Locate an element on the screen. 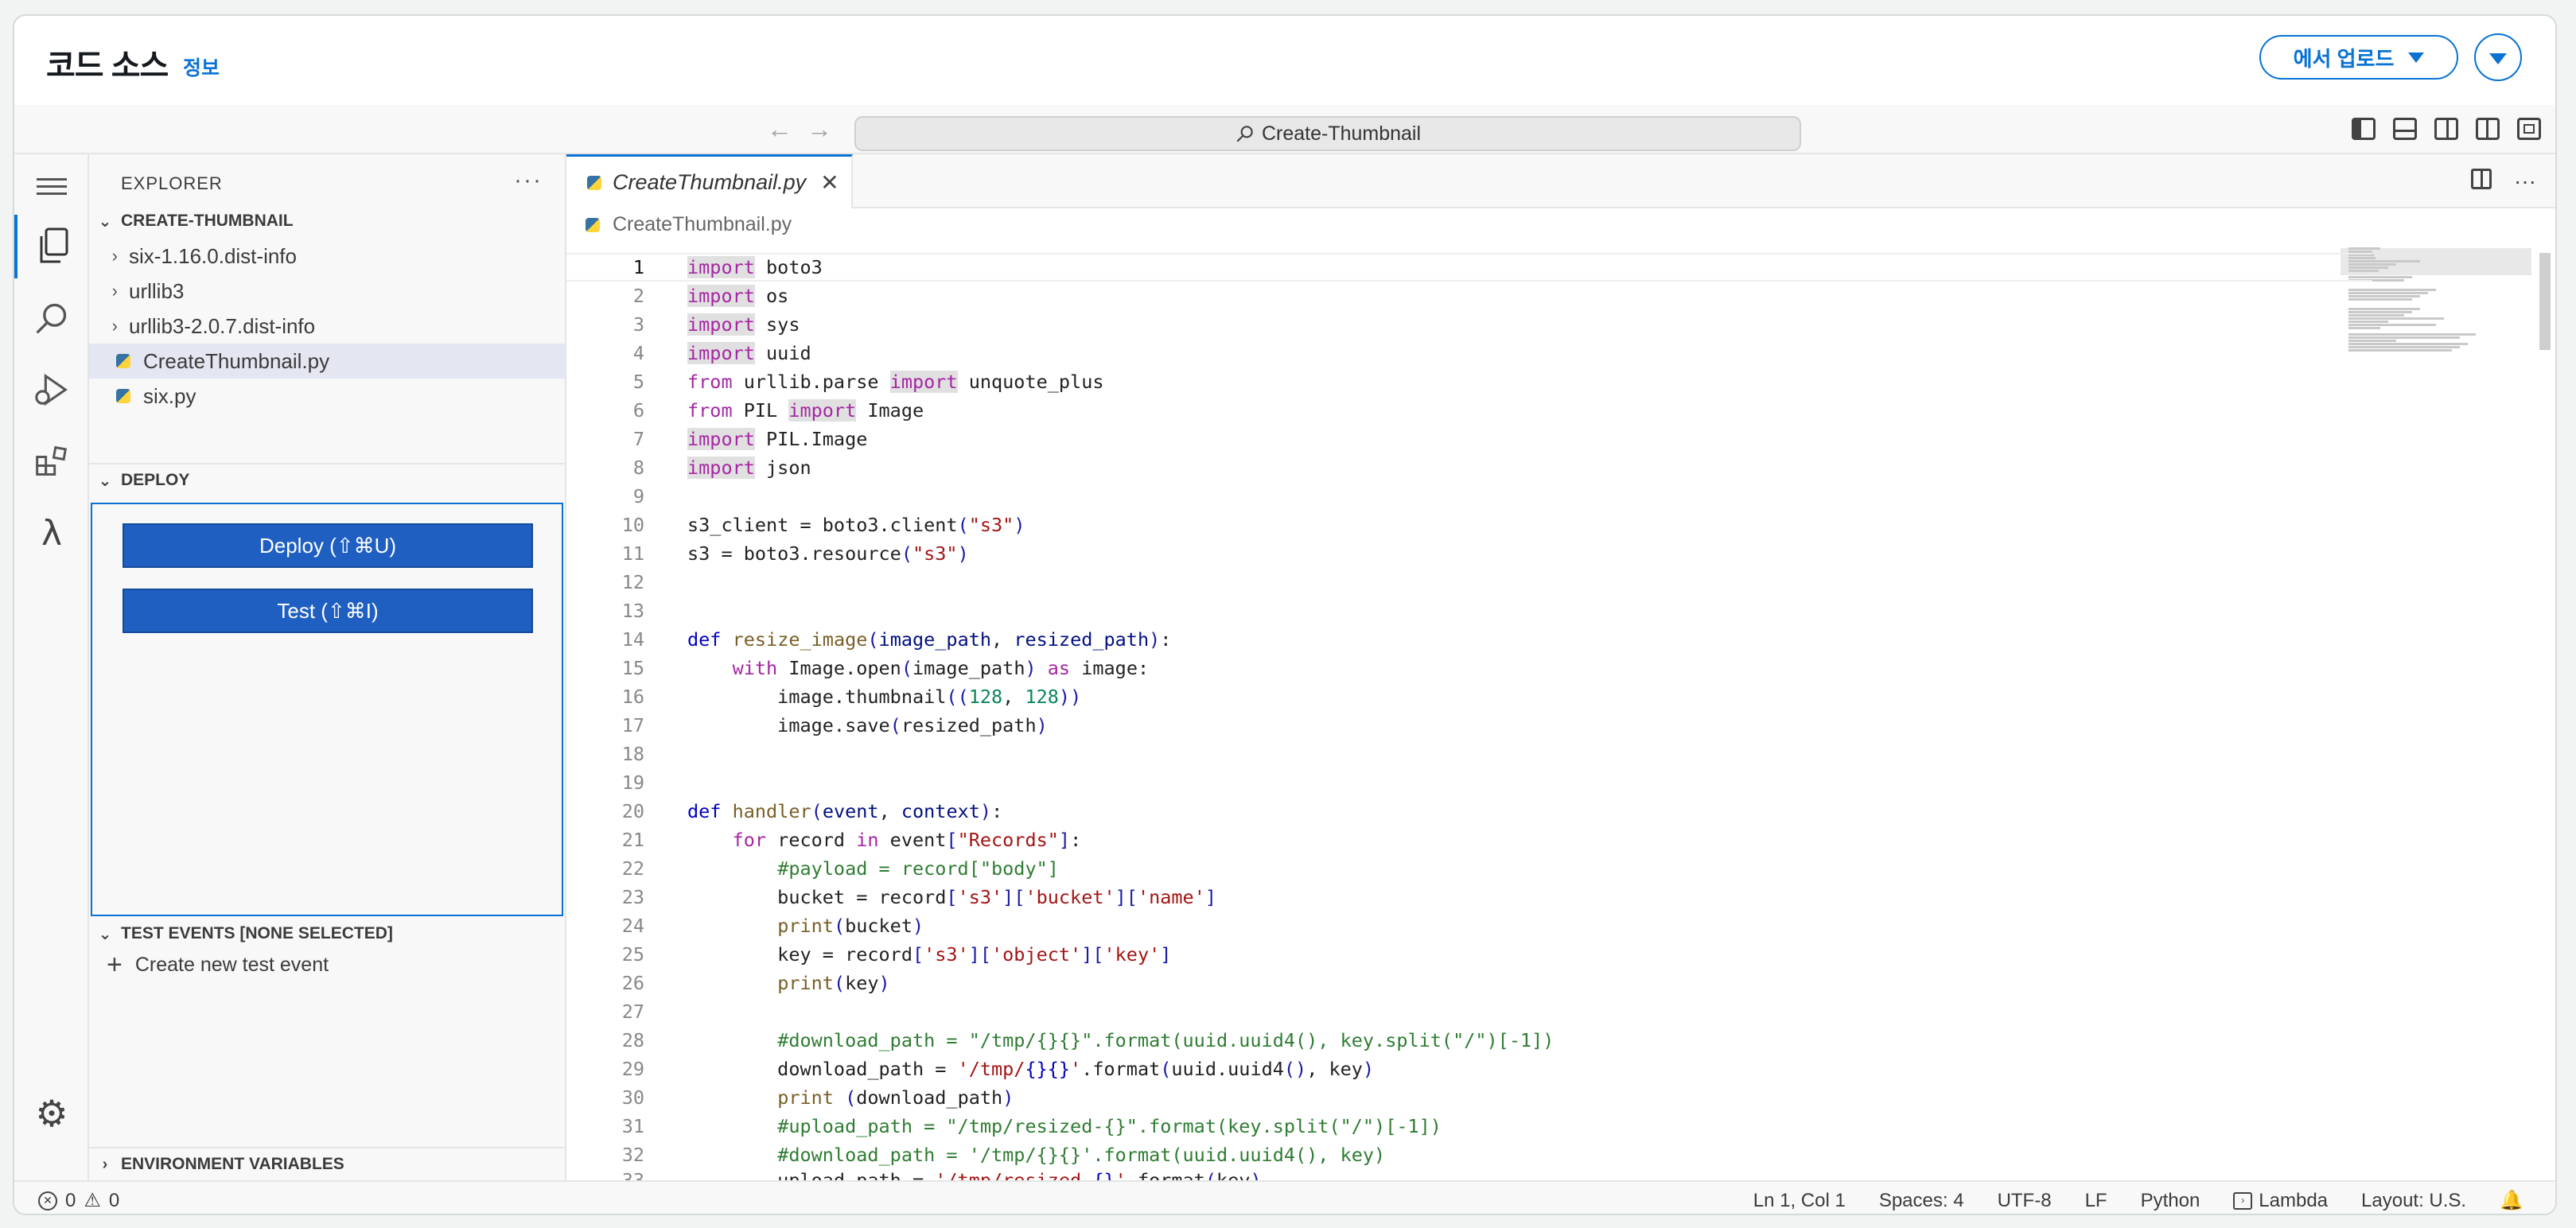 This screenshot has width=2576, height=1228. code-line: 12 is located at coordinates (633, 582).